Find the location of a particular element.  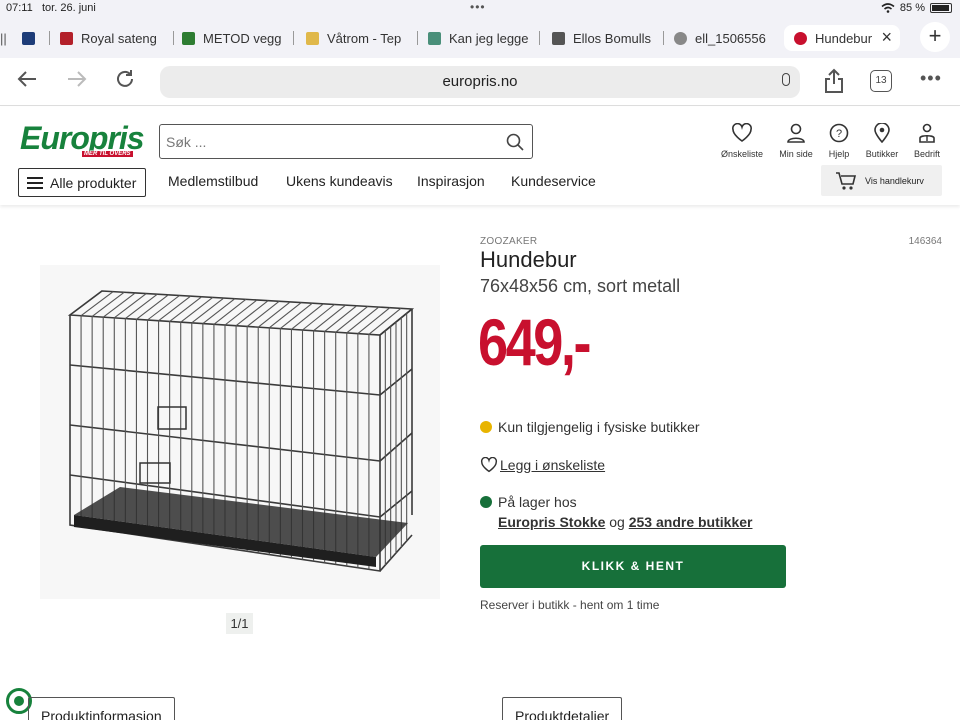

stock-stores: Europris Stokke og 253 andre butikker is located at coordinates (625, 522).